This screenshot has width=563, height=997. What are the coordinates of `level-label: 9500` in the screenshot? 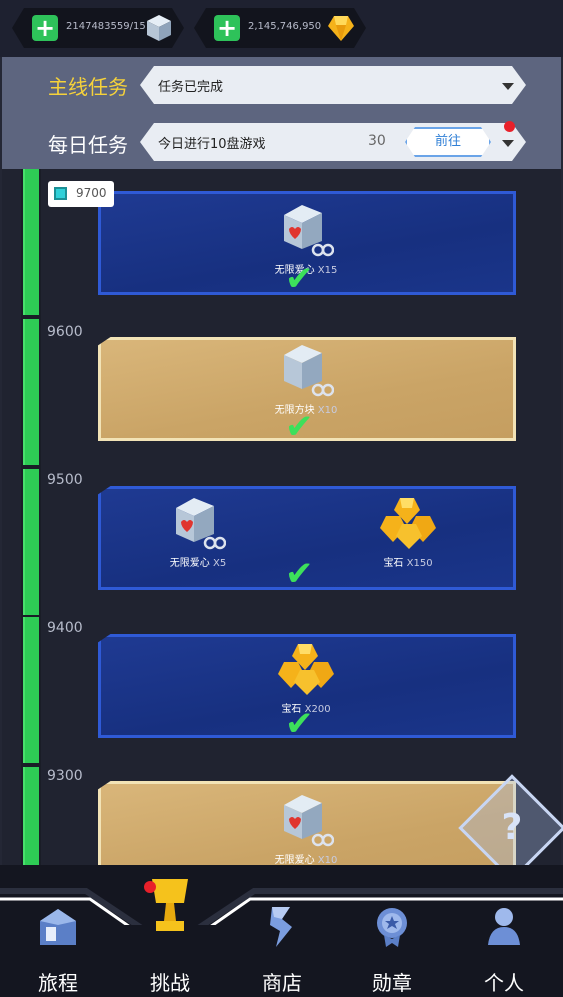 It's located at (65, 480).